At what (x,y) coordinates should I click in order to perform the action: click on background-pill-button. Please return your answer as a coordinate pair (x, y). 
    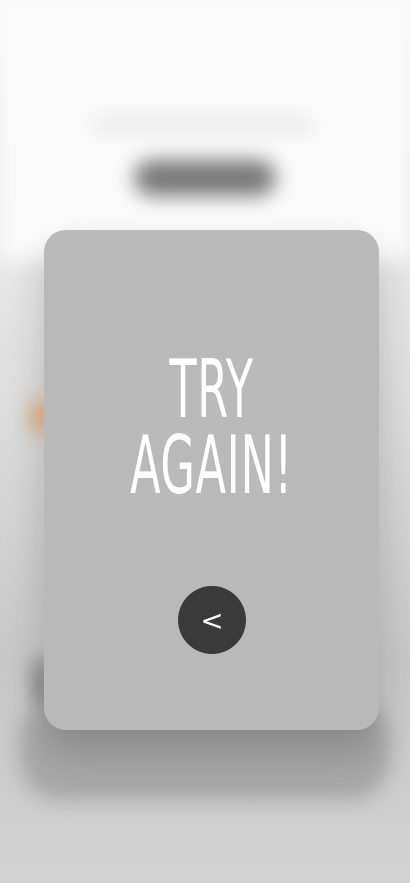
    Looking at the image, I should click on (205, 178).